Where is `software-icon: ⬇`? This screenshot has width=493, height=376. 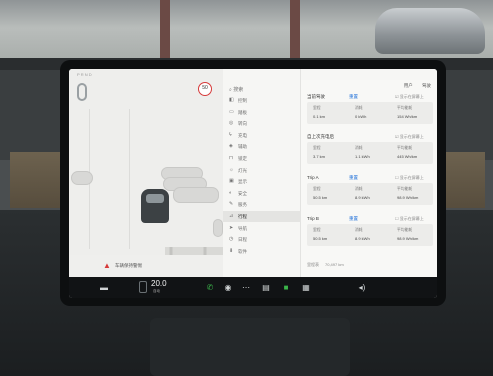 software-icon: ⬇ is located at coordinates (231, 250).